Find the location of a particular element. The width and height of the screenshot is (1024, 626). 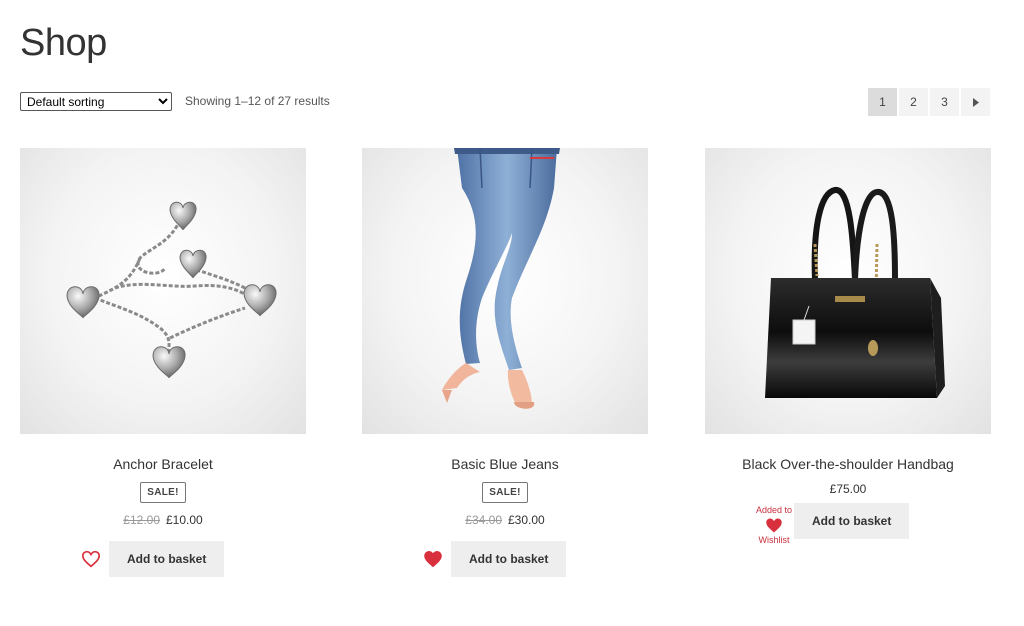

result-count: Showing 1–12 of 27 results is located at coordinates (257, 101).